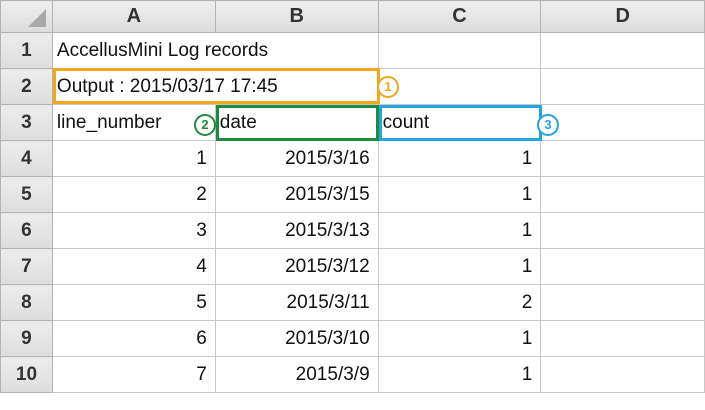 The image size is (705, 410). I want to click on cell-date: 2015/3/13, so click(296, 230).